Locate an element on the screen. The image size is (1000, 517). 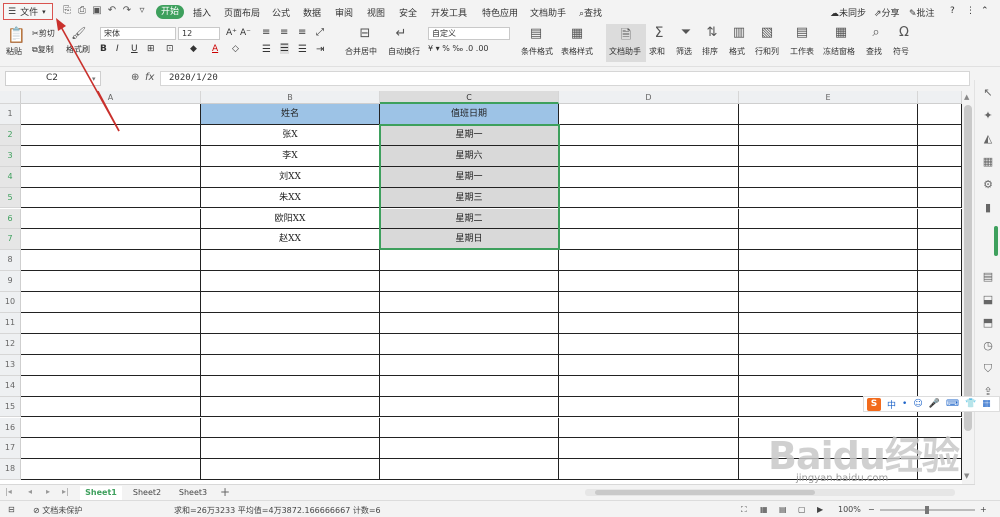
share-button: ⇗分享 is located at coordinates (887, 12).